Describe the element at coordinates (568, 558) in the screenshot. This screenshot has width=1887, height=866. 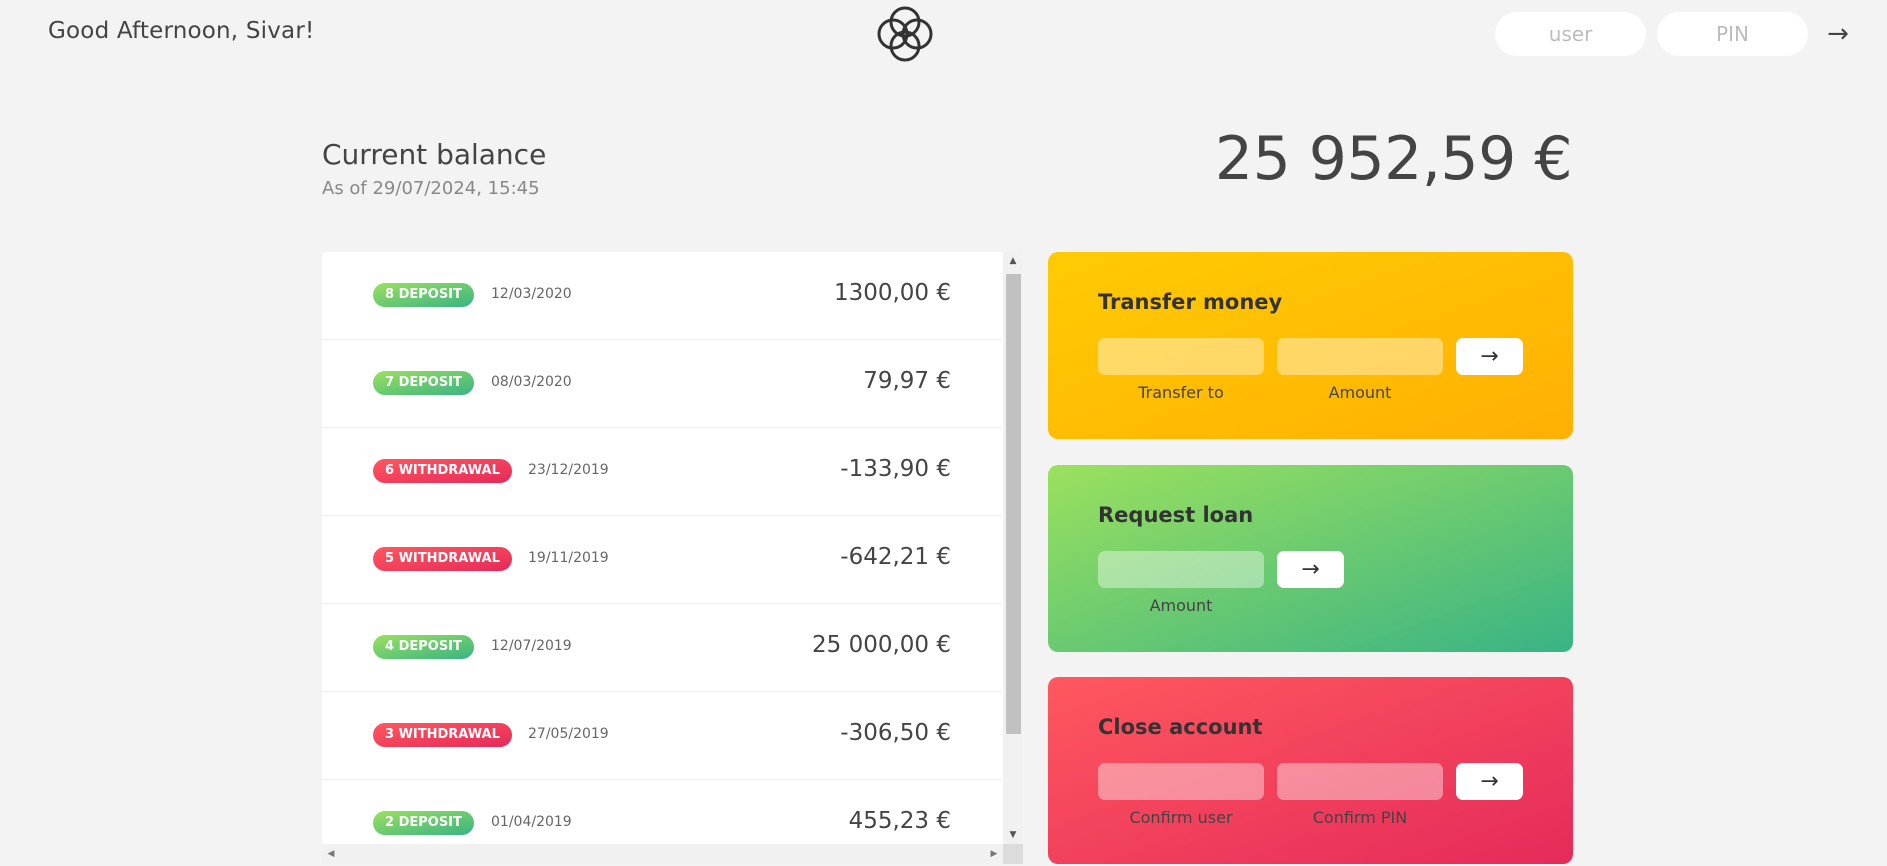
I see `movement-date: 19/11/2019` at that location.